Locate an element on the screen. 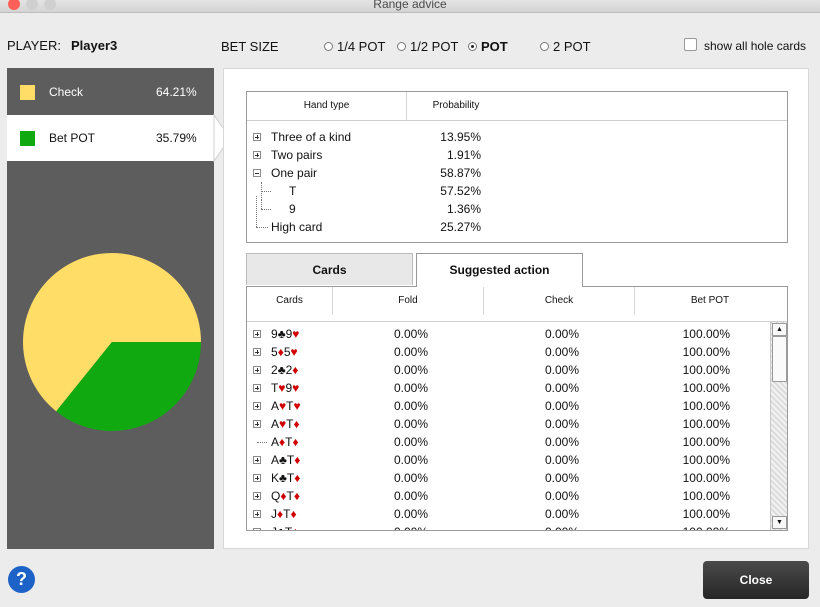  hand-row-one-pair: One pair 58.87% is located at coordinates (517, 173).